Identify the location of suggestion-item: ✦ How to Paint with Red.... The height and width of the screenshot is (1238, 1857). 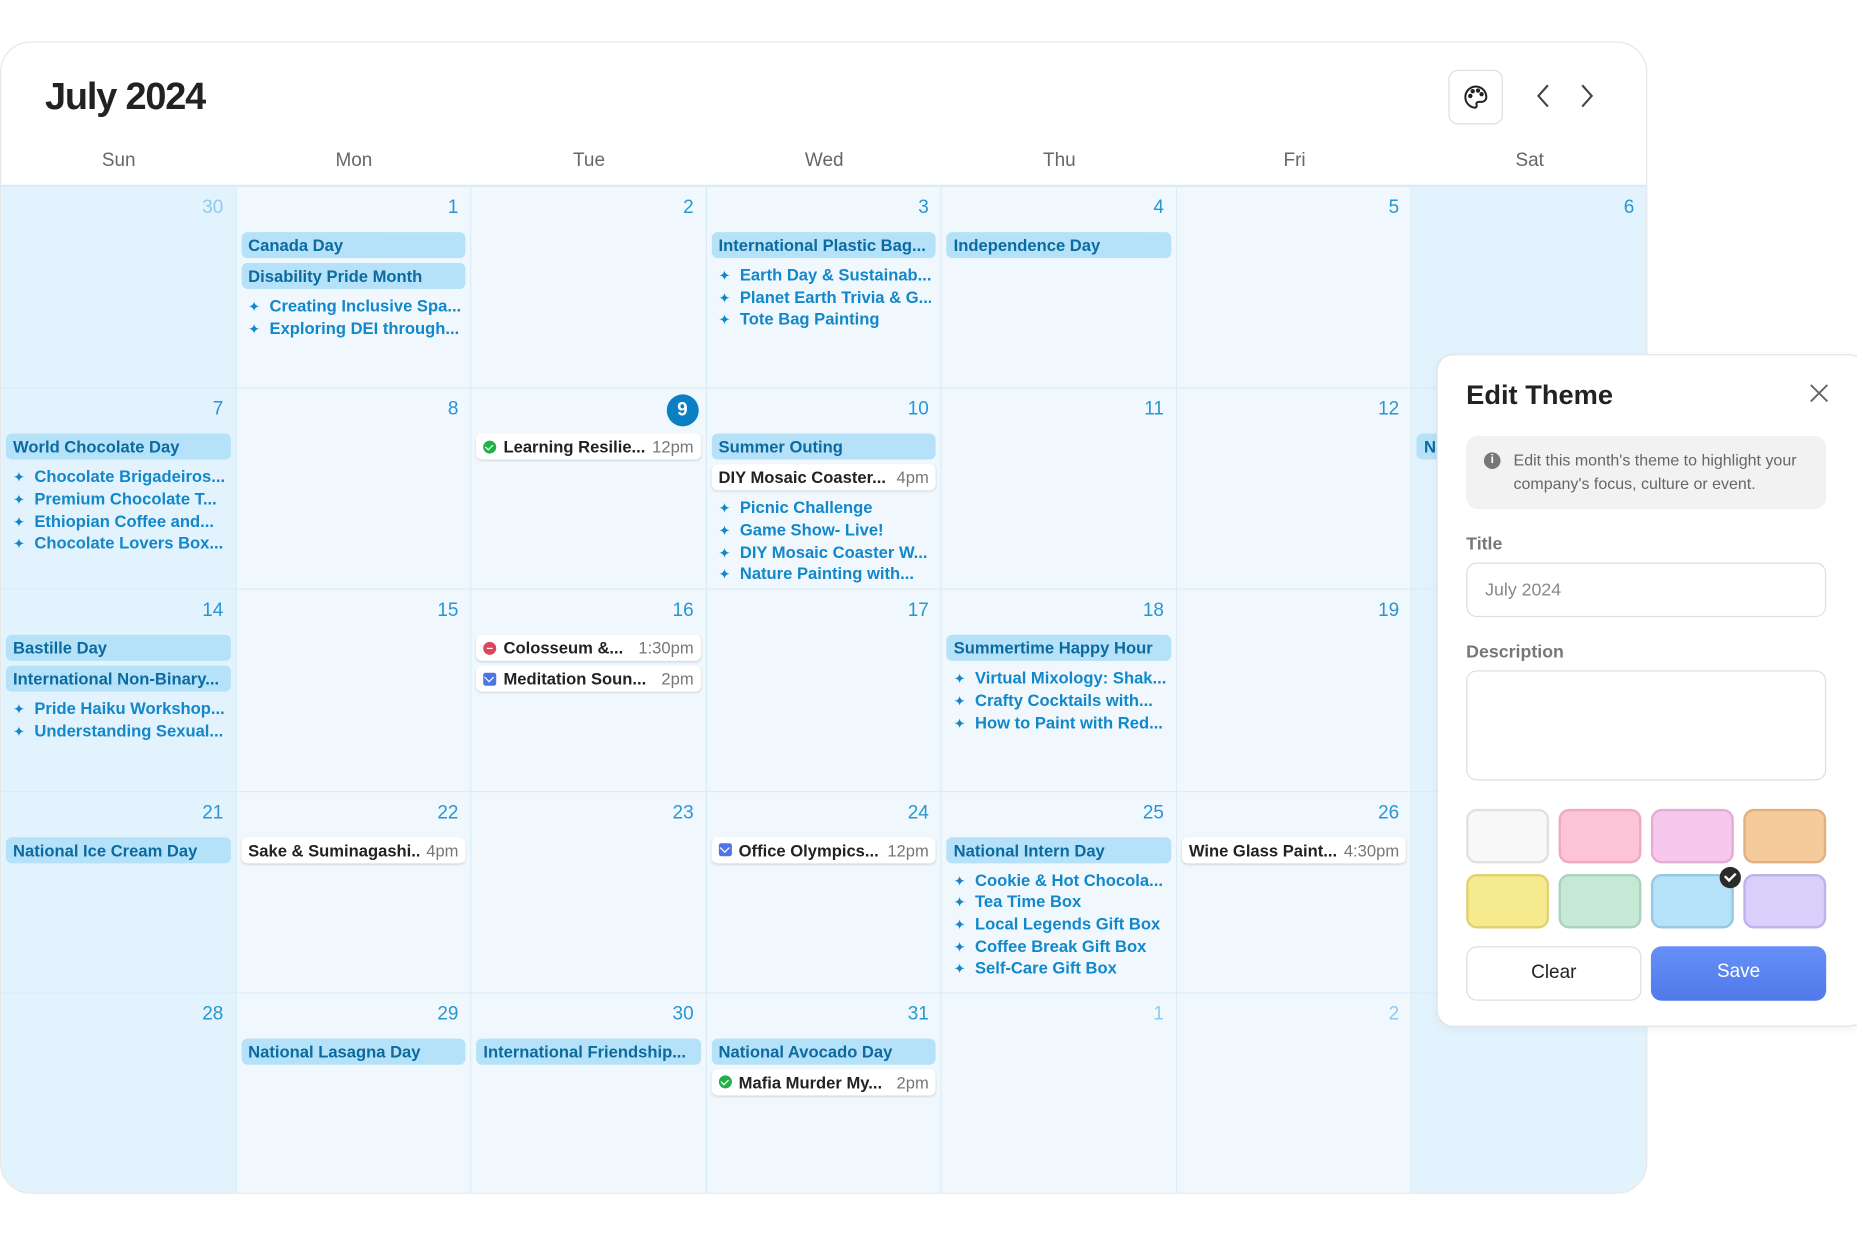
(1060, 723).